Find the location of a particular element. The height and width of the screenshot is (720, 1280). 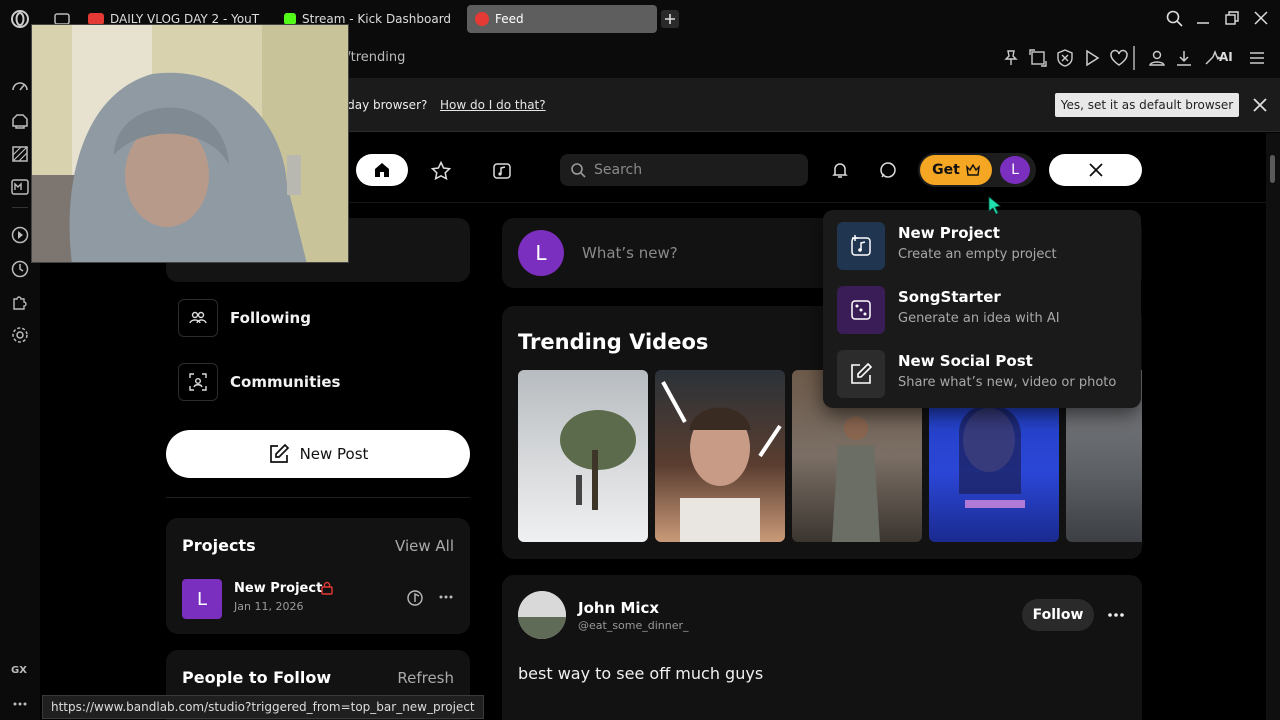

face-video-image is located at coordinates (721, 461).